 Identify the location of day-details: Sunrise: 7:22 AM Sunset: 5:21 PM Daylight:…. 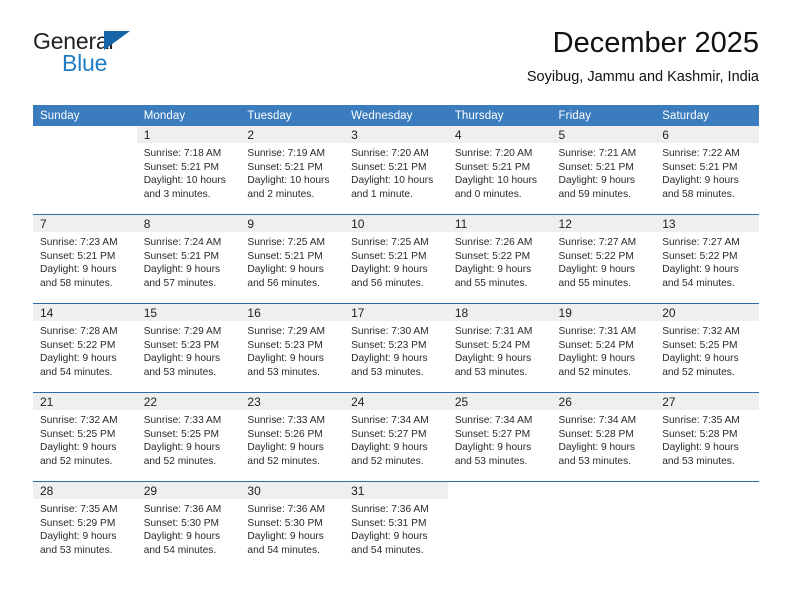
(707, 172).